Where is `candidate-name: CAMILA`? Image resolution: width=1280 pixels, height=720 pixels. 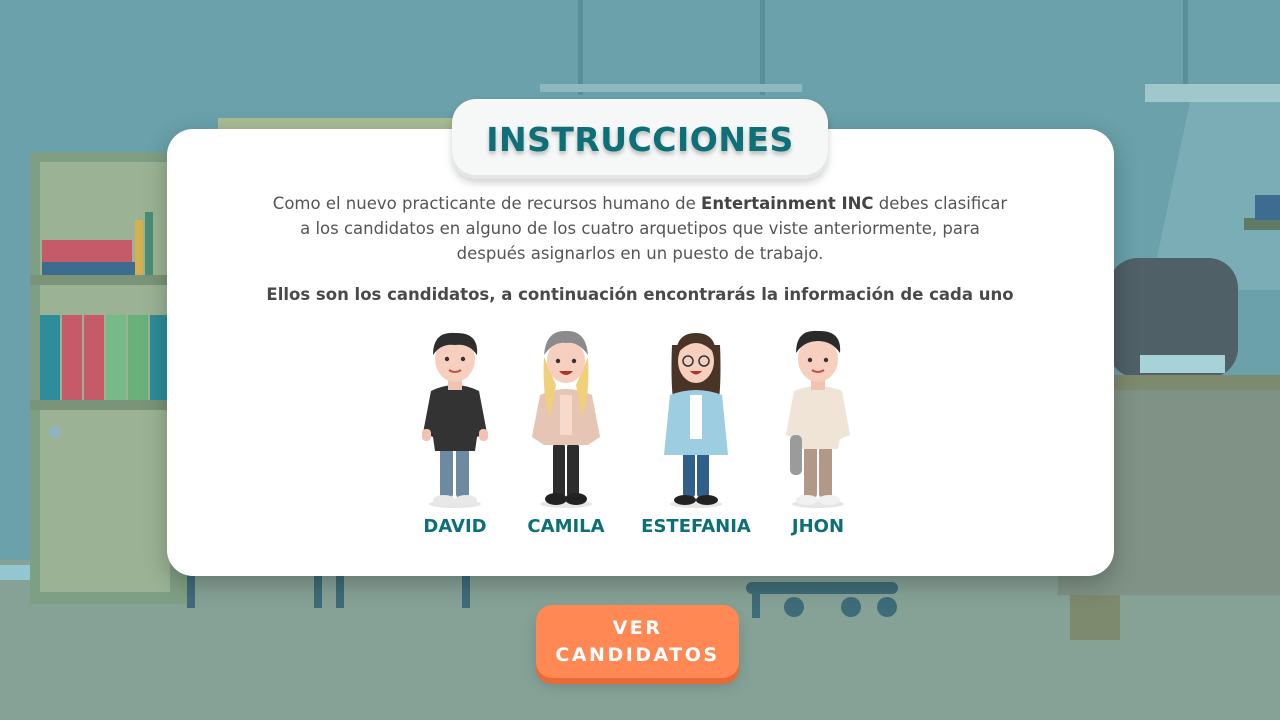
candidate-name: CAMILA is located at coordinates (566, 526).